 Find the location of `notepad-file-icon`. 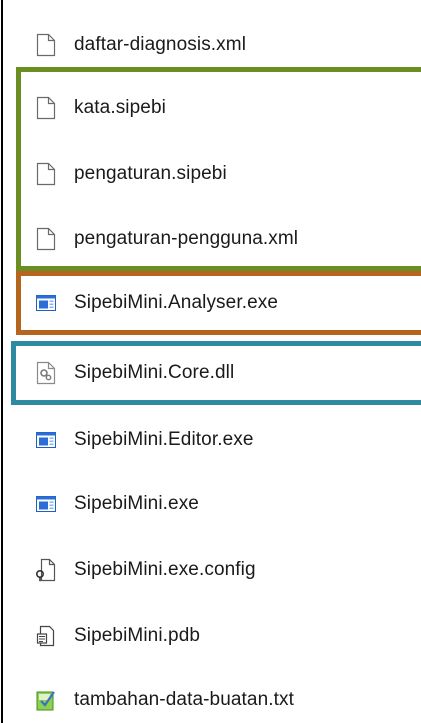

notepad-file-icon is located at coordinates (46, 700).